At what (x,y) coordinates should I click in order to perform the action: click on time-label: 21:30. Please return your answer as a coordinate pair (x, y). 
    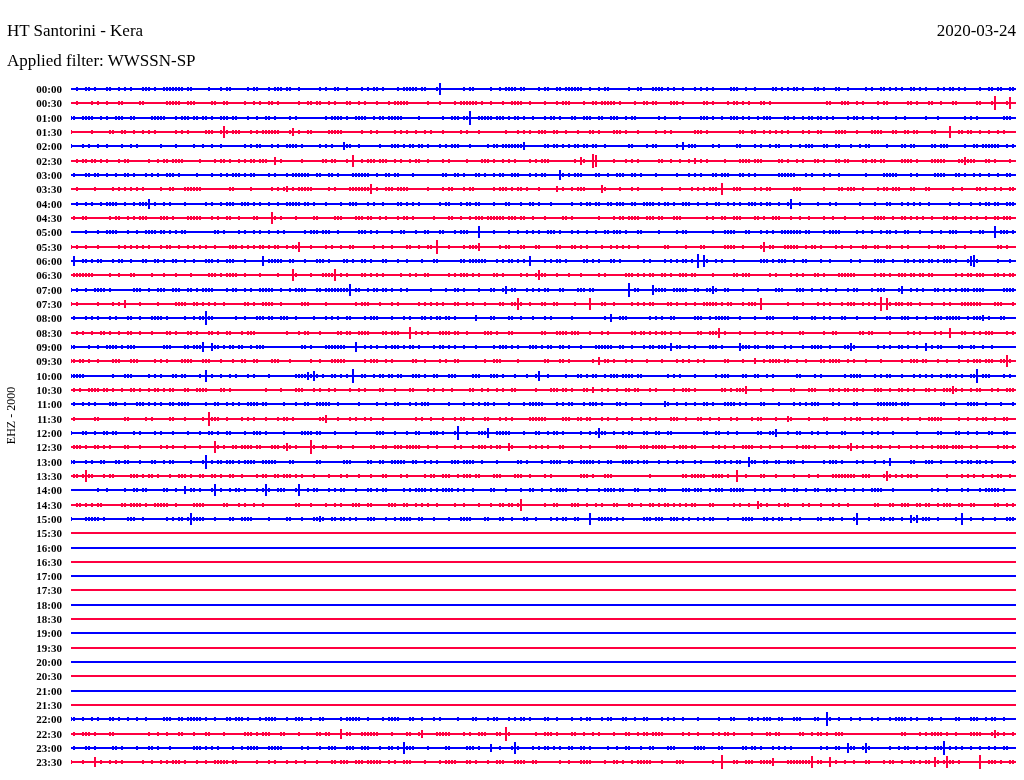
    Looking at the image, I should click on (48, 705).